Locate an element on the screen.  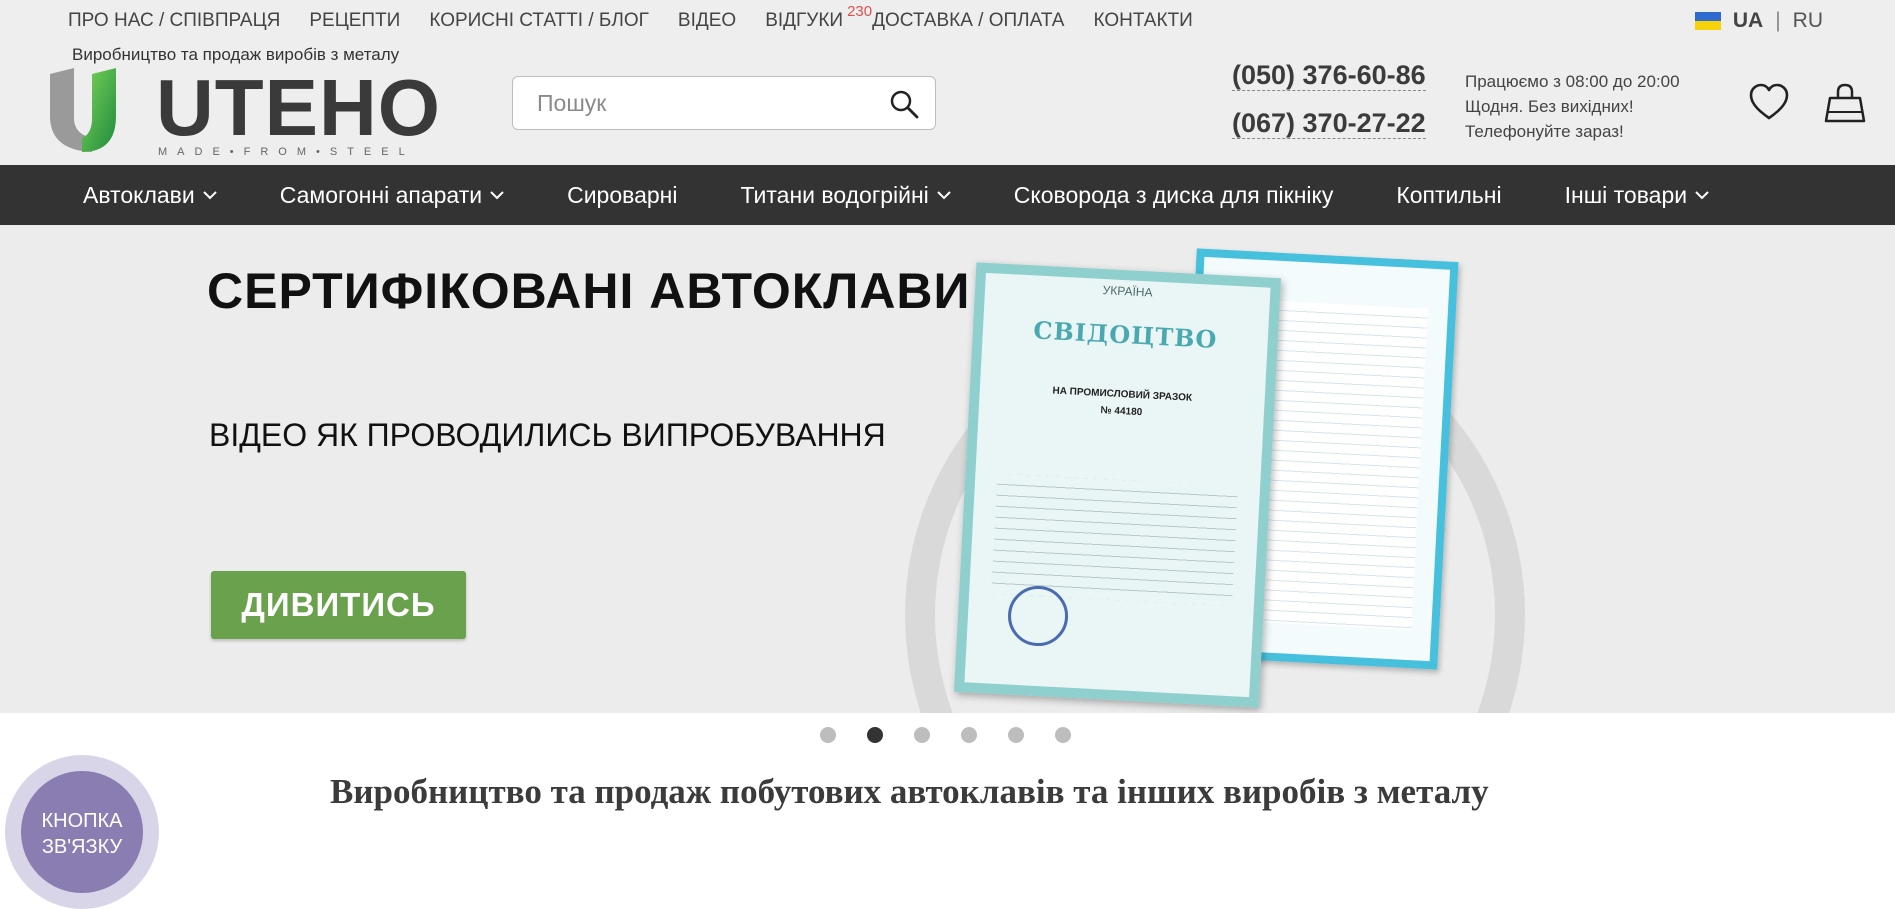
watch-button: ДИВИТИСЬ is located at coordinates (338, 605).